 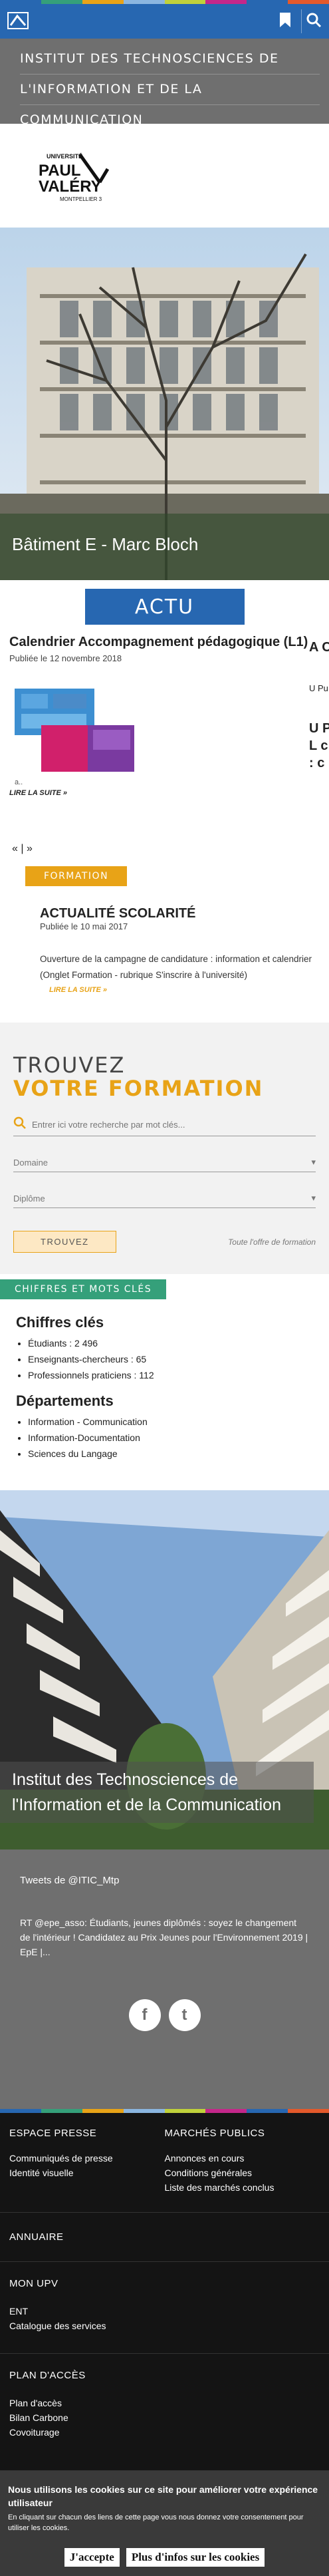 I want to click on carousel-nav: « | », so click(x=22, y=849).